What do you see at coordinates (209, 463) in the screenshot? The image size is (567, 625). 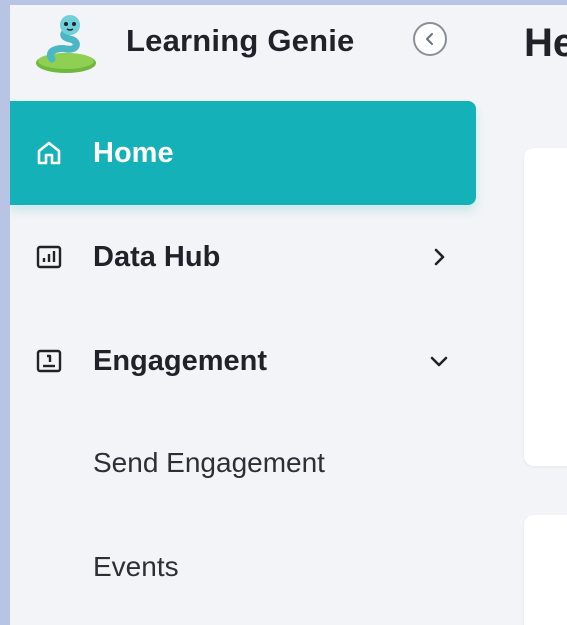 I see `sidebar-subitem-send-engagement: Send Engagement` at bounding box center [209, 463].